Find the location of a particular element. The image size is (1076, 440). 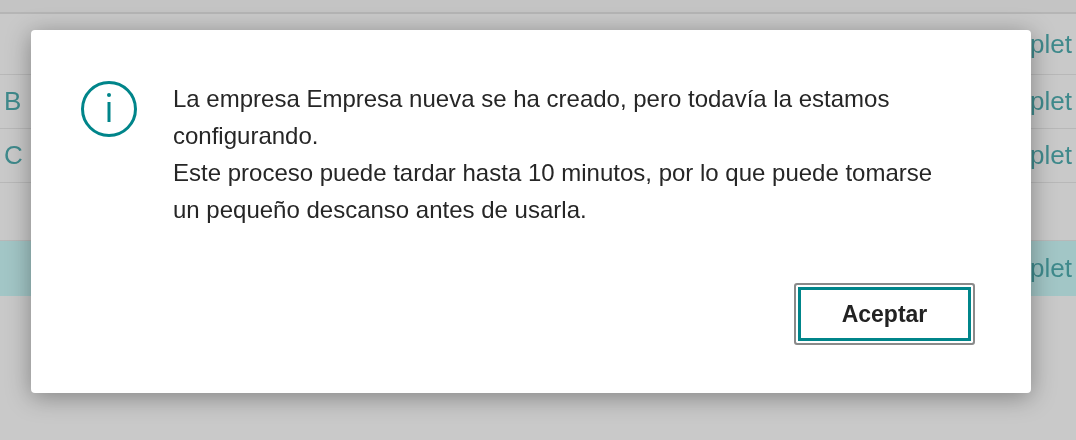

accept-button: Aceptar is located at coordinates (884, 314).